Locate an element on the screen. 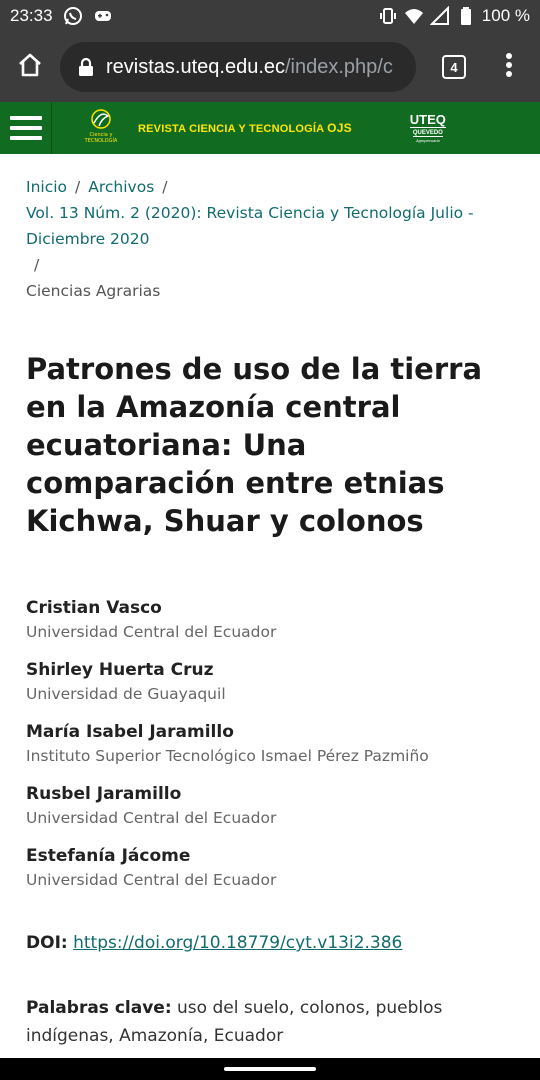  keywords-label: Palabras clave: is located at coordinates (99, 1008).